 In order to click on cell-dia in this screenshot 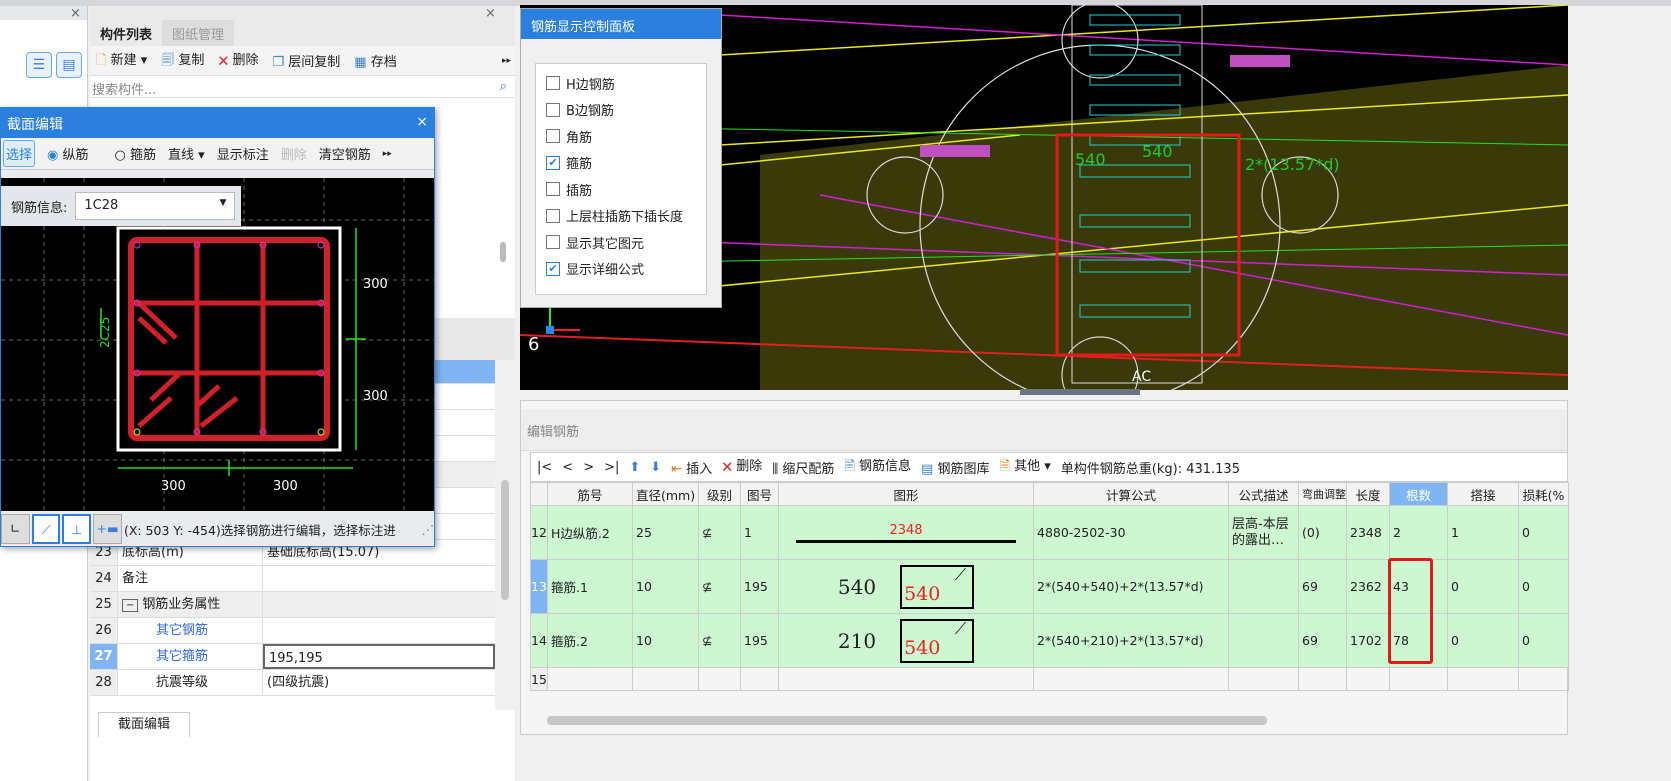, I will do `click(665, 679)`.